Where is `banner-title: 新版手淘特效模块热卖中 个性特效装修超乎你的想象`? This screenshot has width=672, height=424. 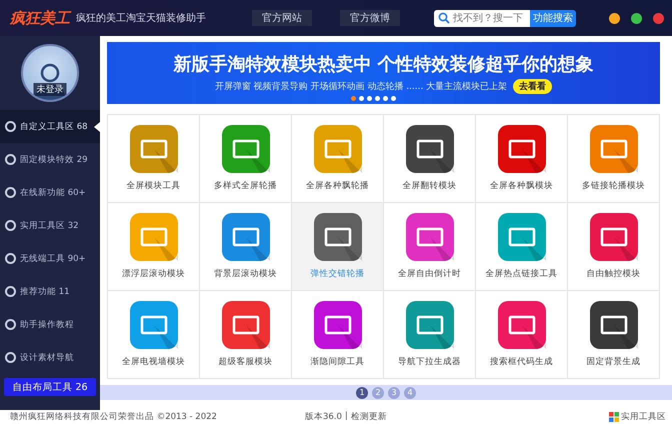
banner-title: 新版手淘特效模块热卖中 个性特效装修超乎你的想象 is located at coordinates (383, 64).